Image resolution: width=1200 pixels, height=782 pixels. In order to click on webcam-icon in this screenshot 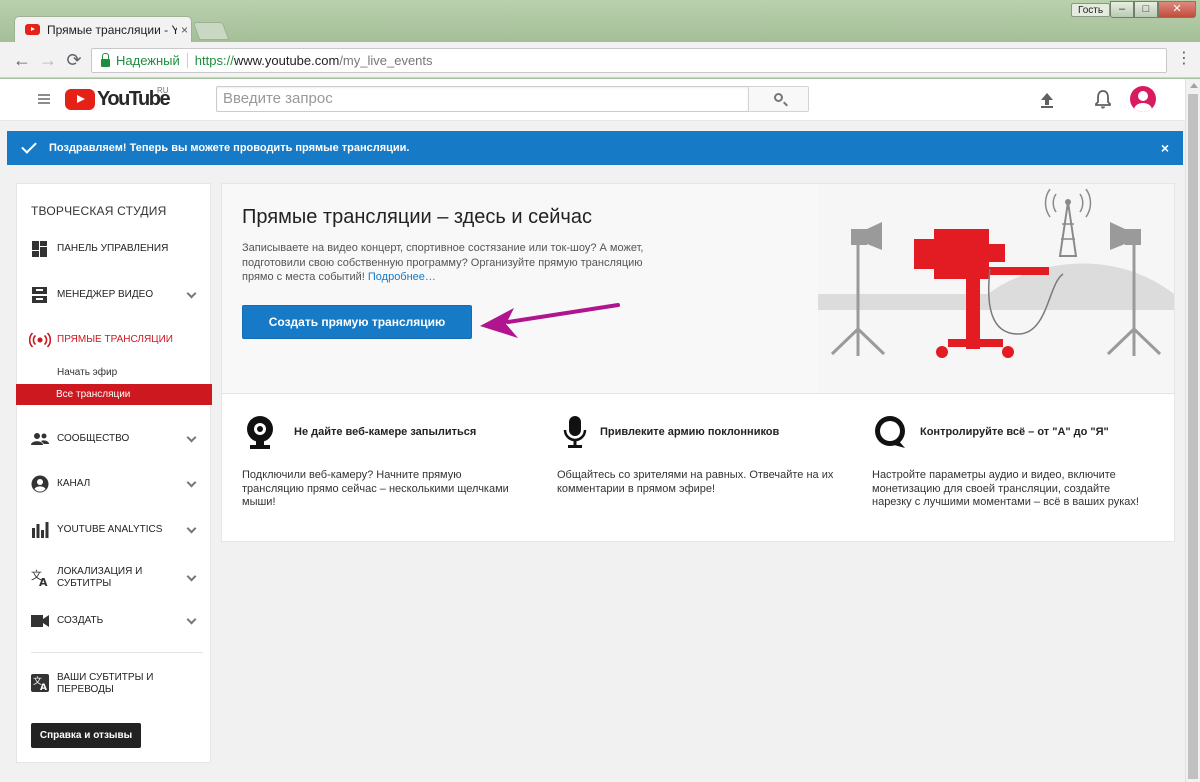, I will do `click(260, 432)`.